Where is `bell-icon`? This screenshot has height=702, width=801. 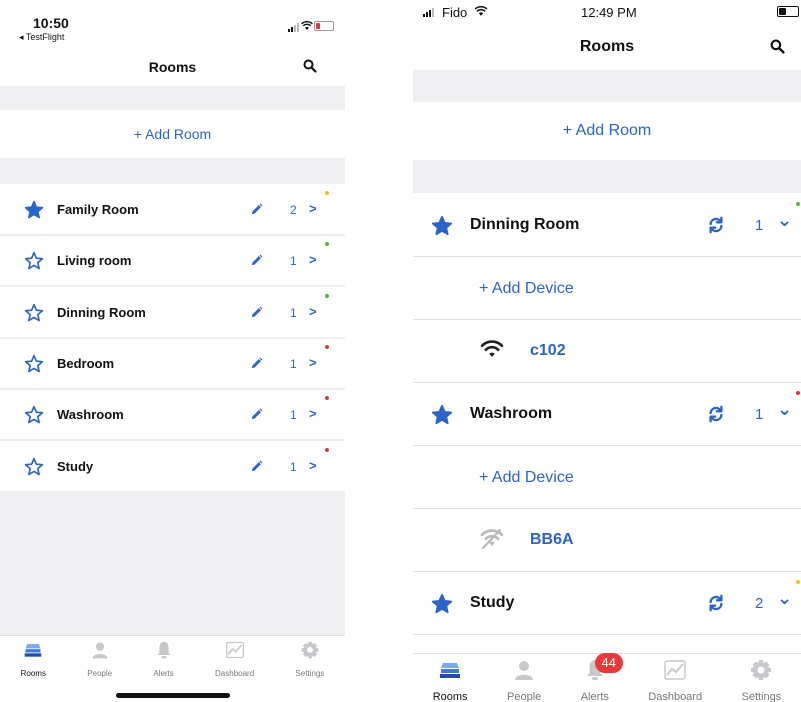 bell-icon is located at coordinates (164, 652).